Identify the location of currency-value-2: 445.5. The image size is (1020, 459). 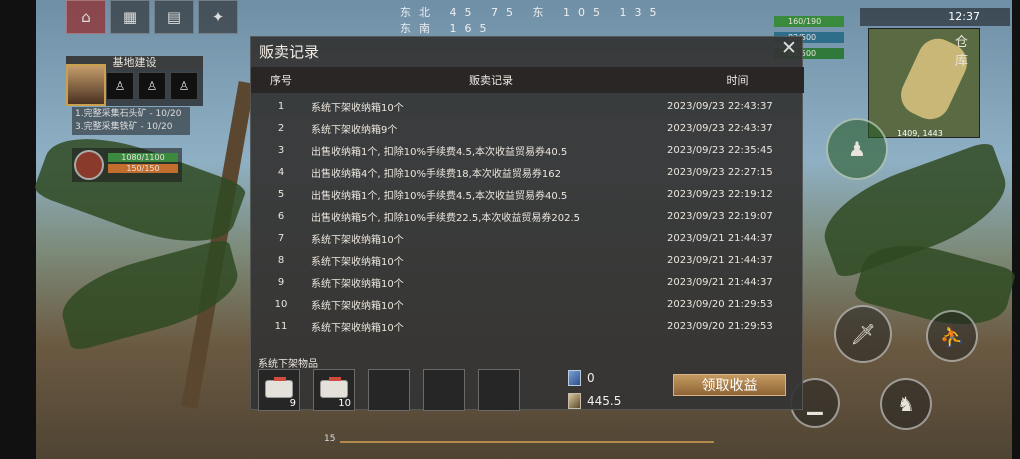
(604, 401).